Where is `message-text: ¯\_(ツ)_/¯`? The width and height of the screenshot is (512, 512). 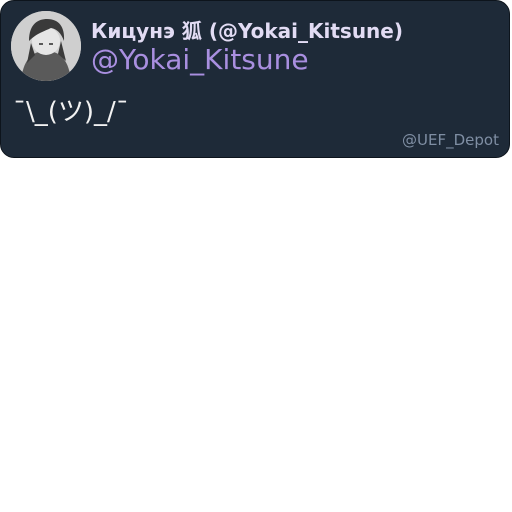 message-text: ¯\_(ツ)_/¯ is located at coordinates (71, 112).